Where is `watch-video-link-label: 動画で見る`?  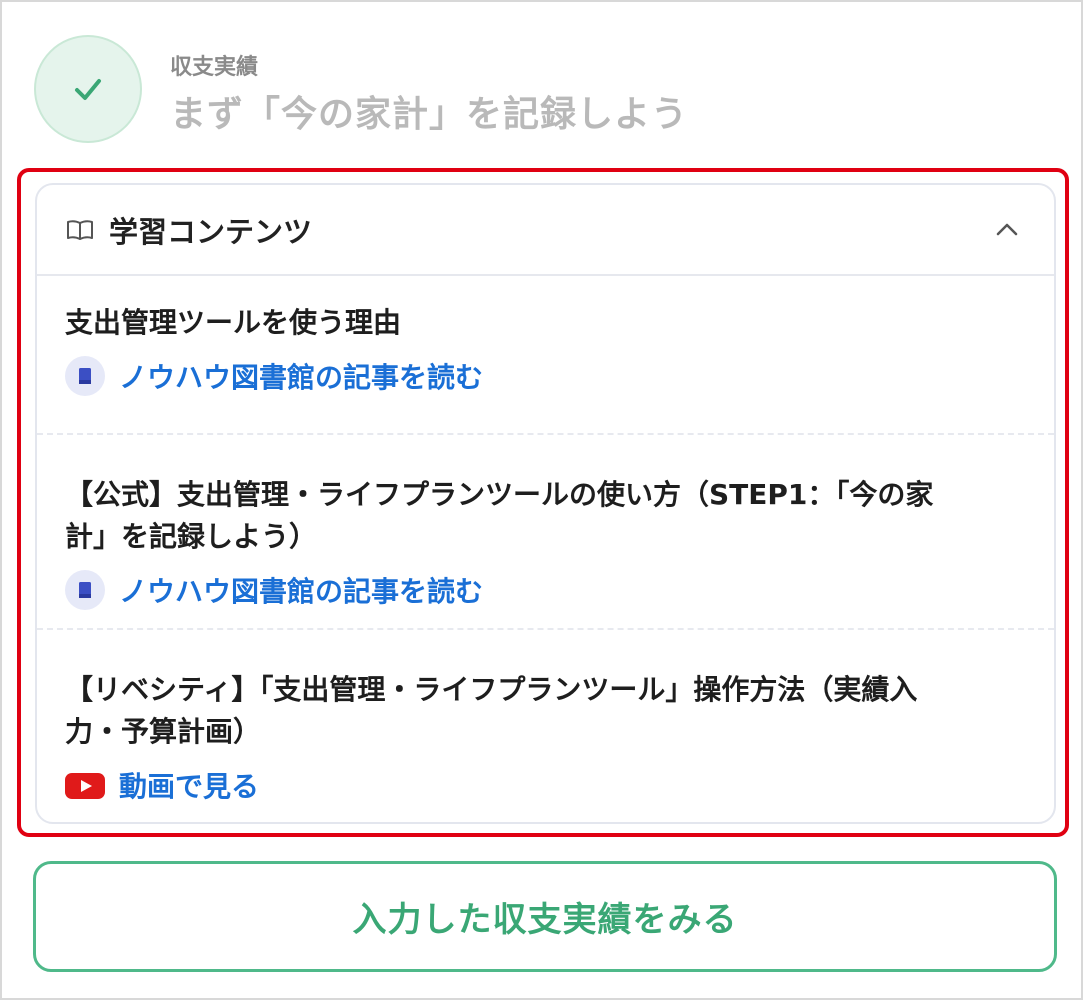 watch-video-link-label: 動画で見る is located at coordinates (189, 785).